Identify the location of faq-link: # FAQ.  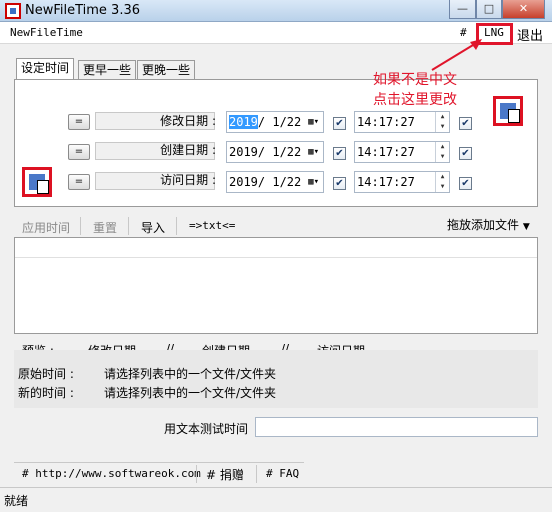
(282, 473).